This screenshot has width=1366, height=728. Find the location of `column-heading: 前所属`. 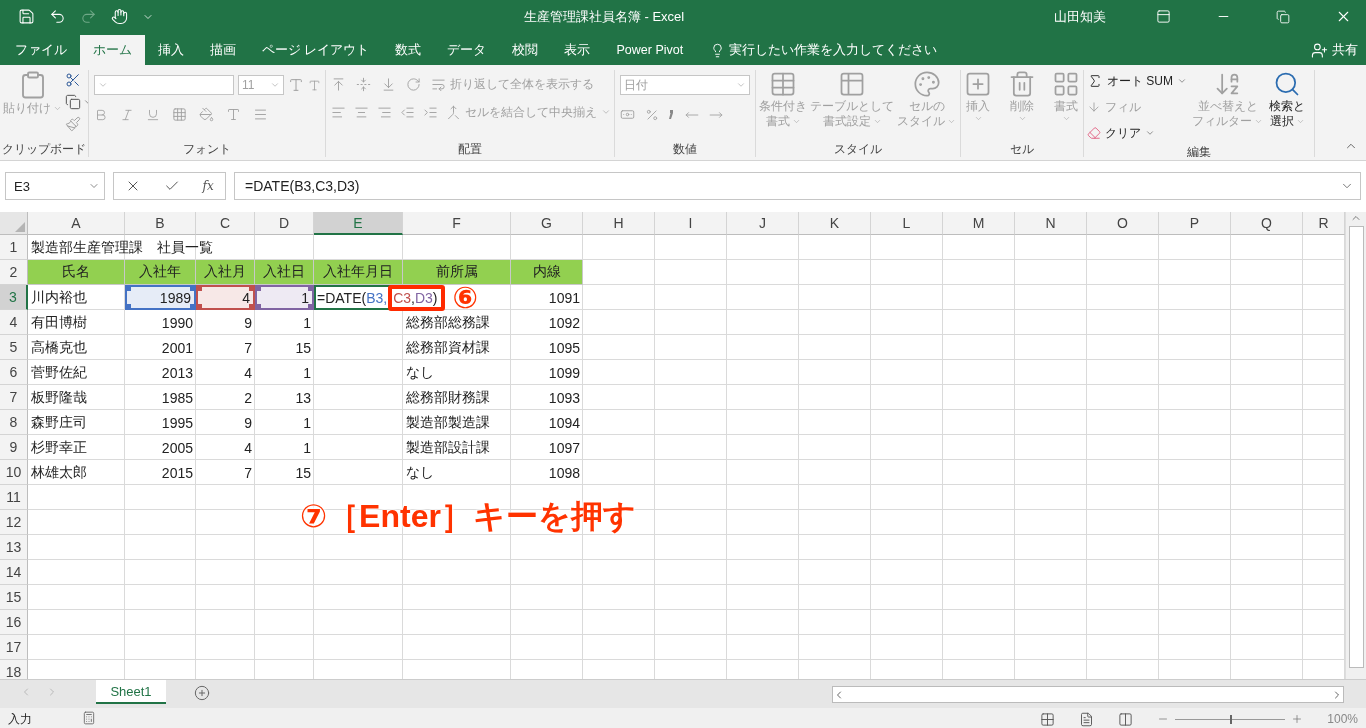

column-heading: 前所属 is located at coordinates (457, 272).